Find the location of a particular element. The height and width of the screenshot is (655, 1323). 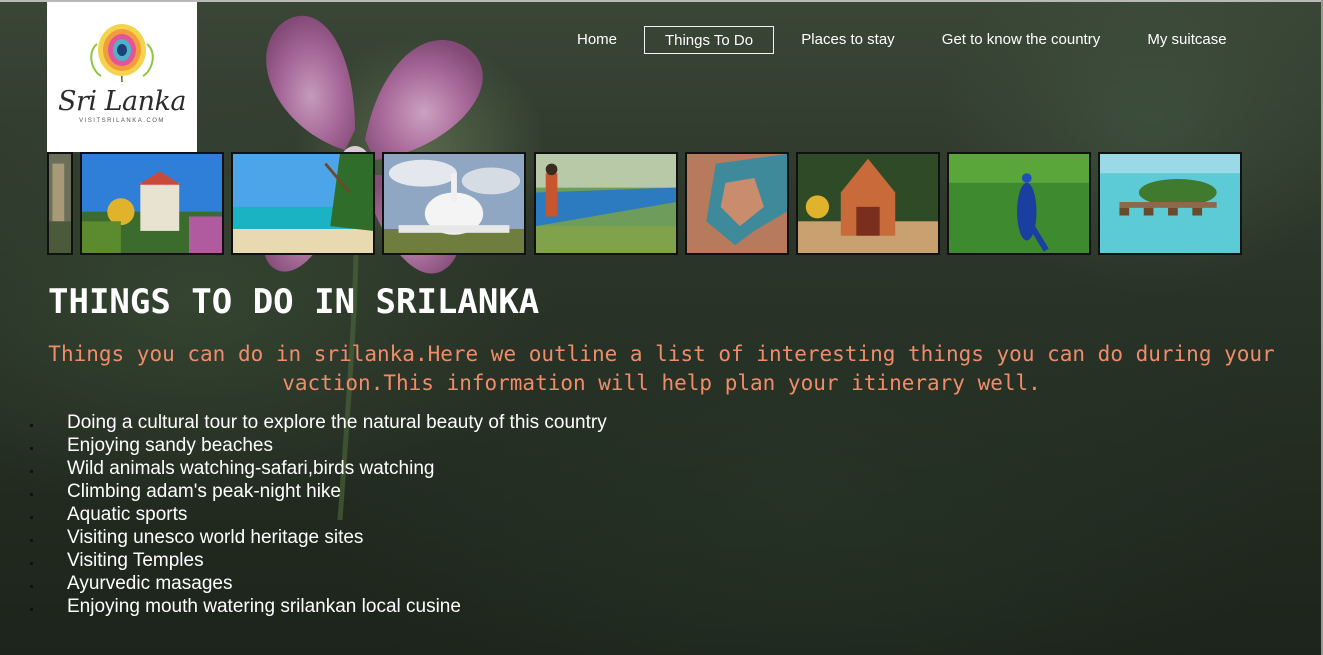

site-logo: Sri Lanka VISITSRILANKA.COM is located at coordinates (122, 77).